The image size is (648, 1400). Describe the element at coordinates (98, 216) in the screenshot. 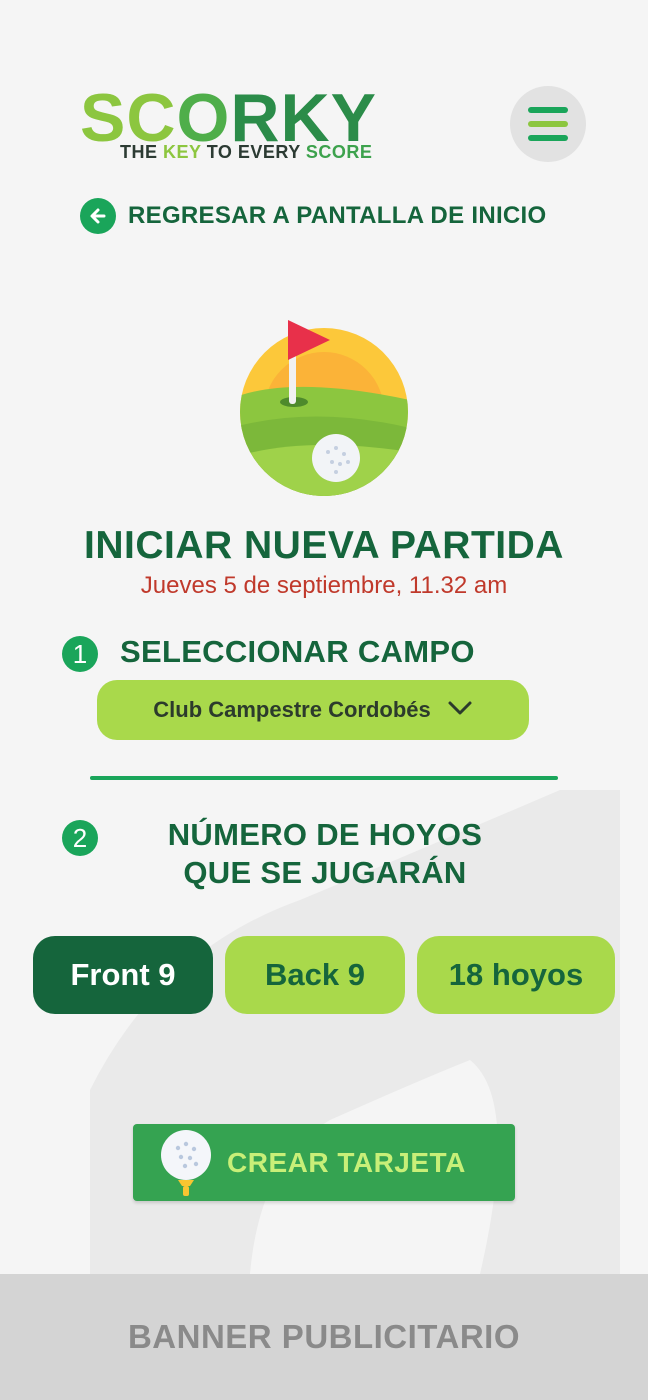

I see `arrow-left-icon` at that location.